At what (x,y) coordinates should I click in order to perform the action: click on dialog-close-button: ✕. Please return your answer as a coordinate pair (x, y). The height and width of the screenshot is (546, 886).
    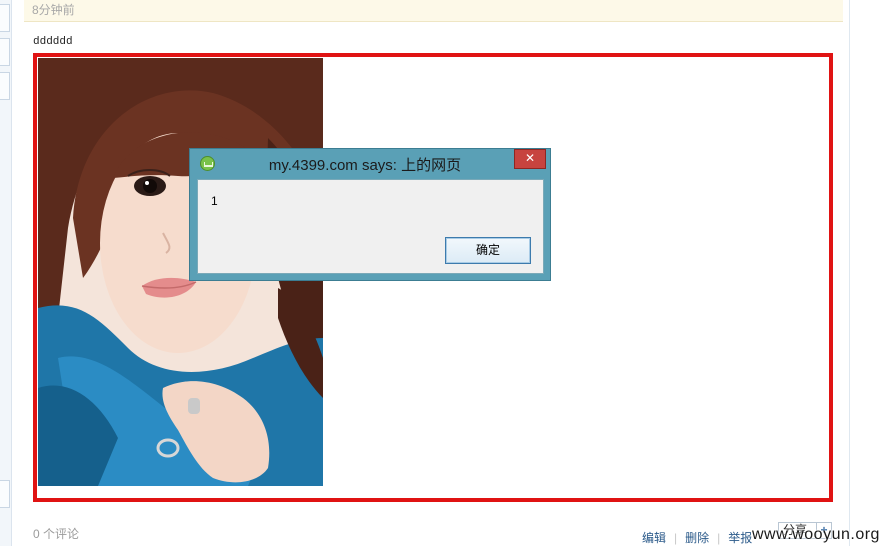
    Looking at the image, I should click on (530, 159).